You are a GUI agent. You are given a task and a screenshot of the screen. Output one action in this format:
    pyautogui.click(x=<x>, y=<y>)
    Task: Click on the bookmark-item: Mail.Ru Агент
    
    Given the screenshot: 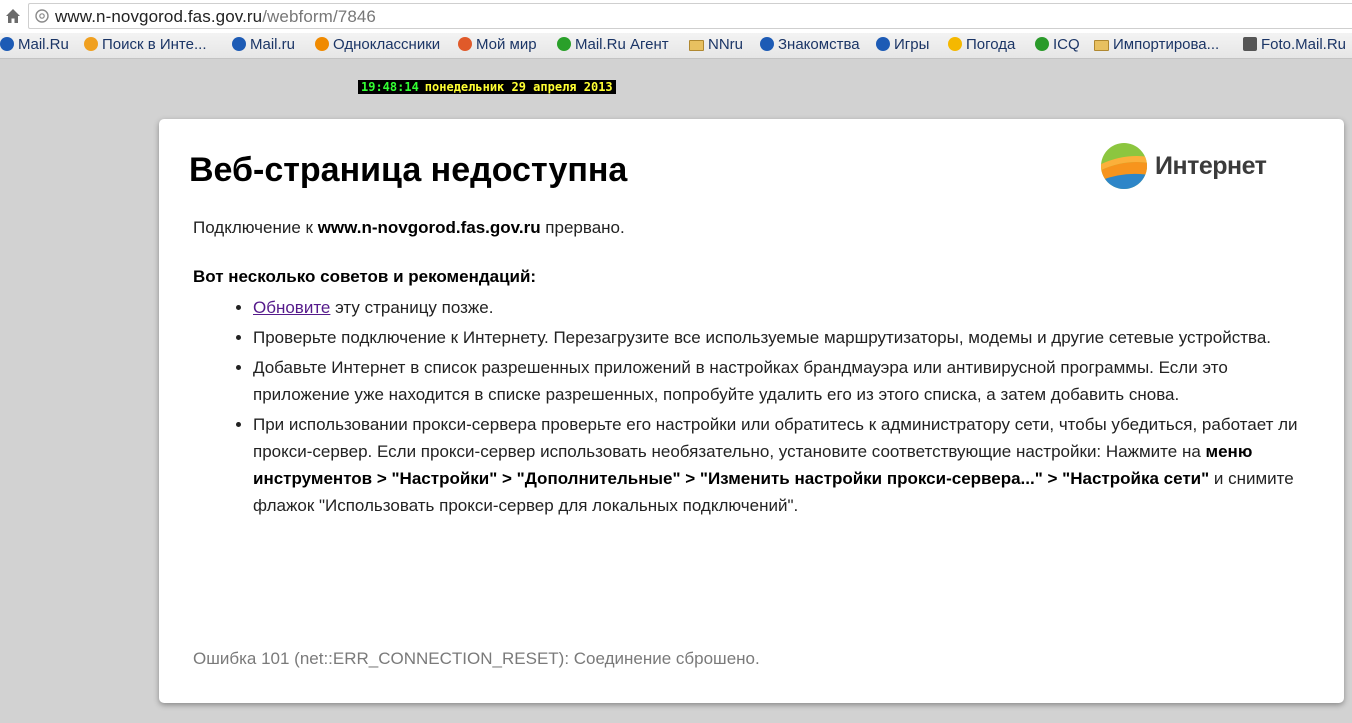 What is the action you would take?
    pyautogui.click(x=613, y=45)
    